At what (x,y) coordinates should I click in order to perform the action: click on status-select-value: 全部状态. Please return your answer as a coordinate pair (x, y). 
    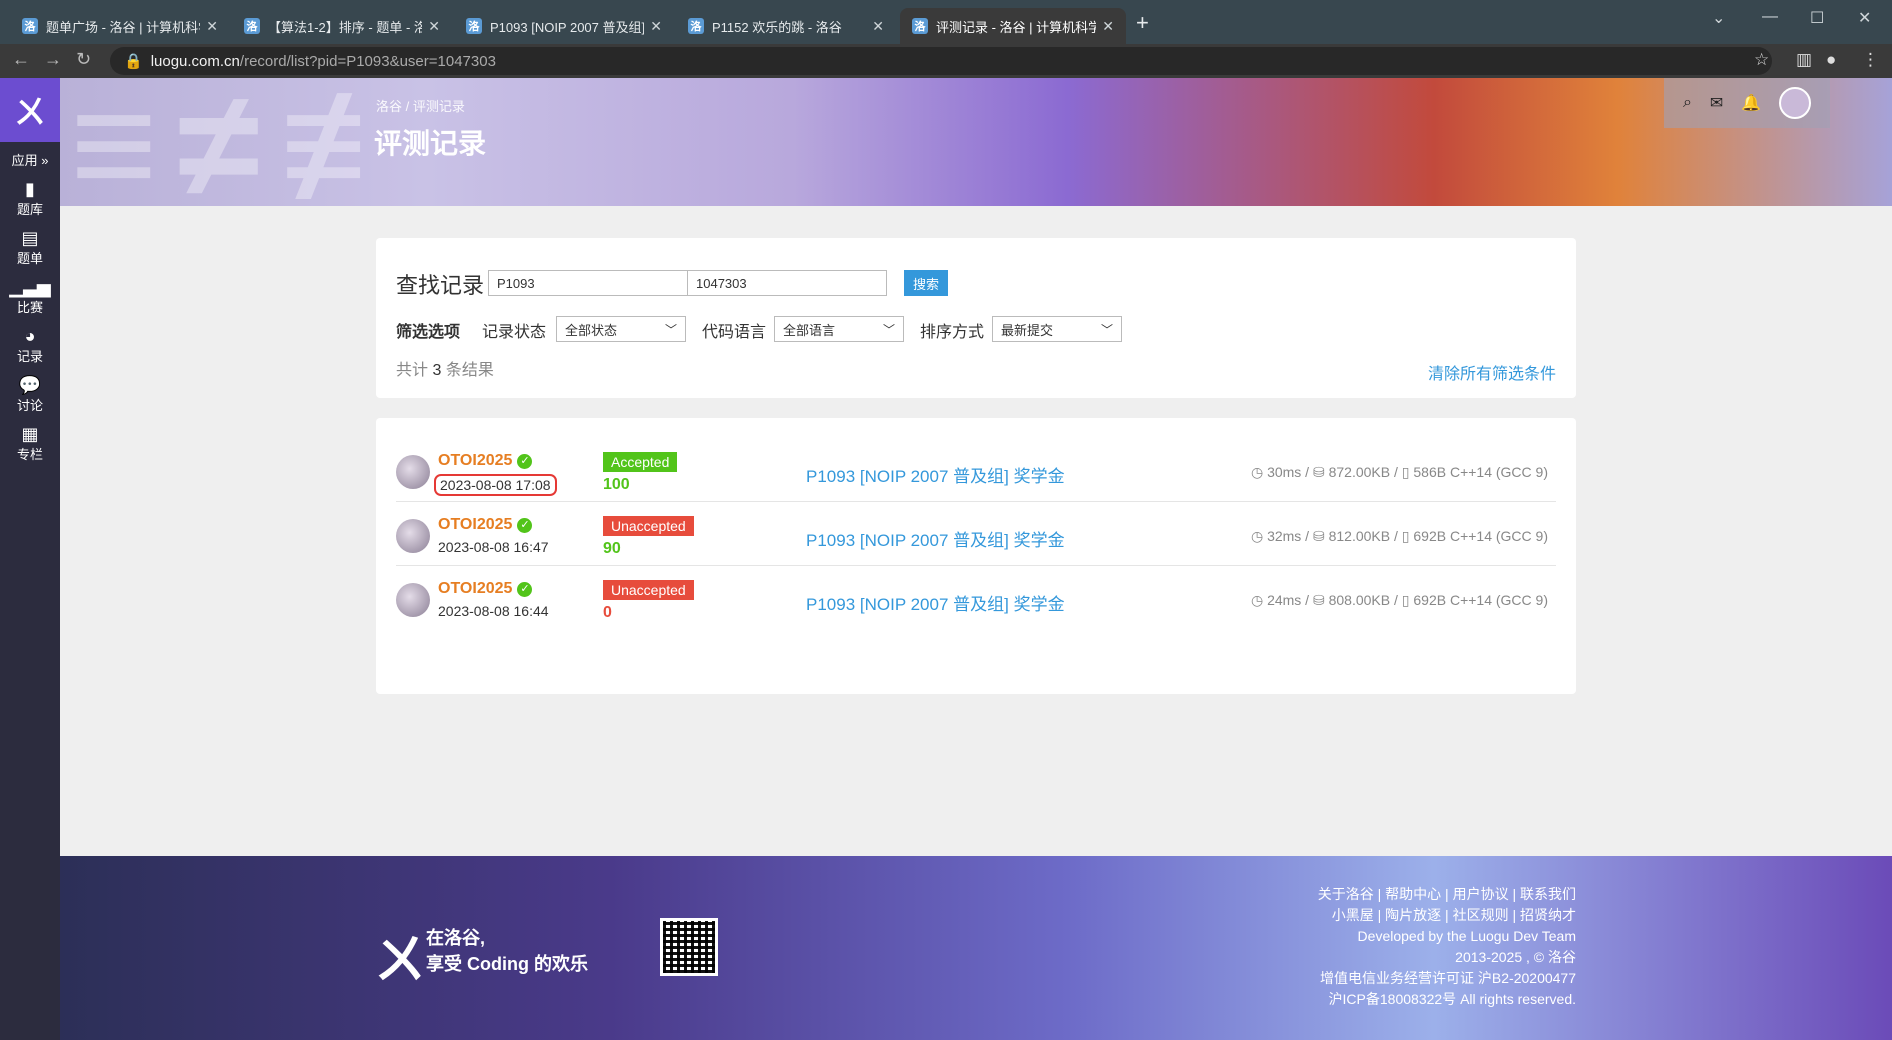
    Looking at the image, I should click on (591, 330).